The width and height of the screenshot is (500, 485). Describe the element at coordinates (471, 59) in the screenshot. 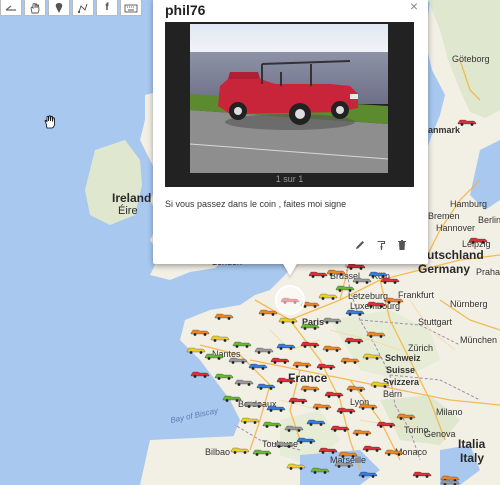

I see `map-label-goteborg: Göteborg` at that location.